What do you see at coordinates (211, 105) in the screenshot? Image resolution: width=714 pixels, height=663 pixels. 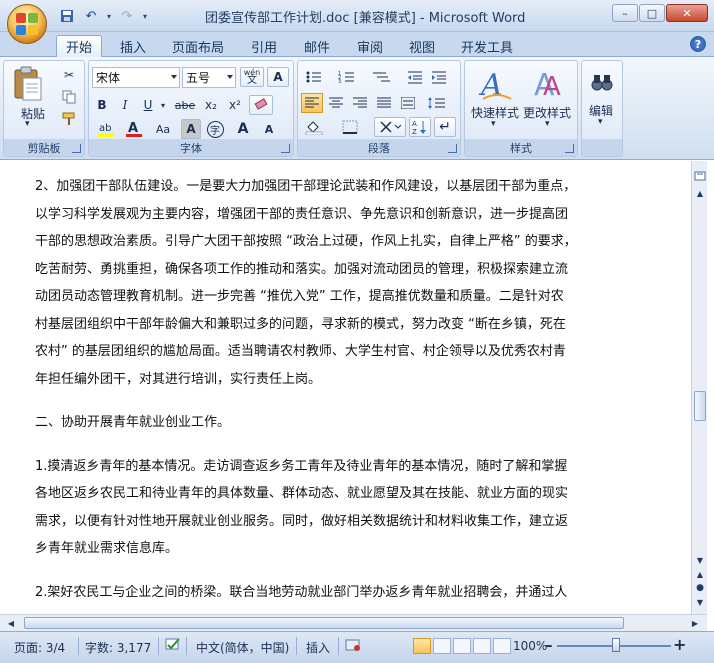 I see `subscript-button: x₂` at bounding box center [211, 105].